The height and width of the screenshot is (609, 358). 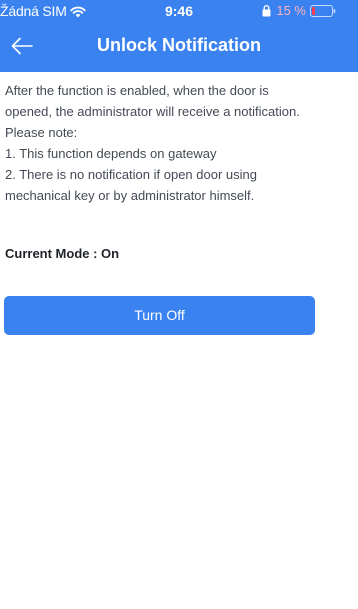 I want to click on battery-icon, so click(x=323, y=10).